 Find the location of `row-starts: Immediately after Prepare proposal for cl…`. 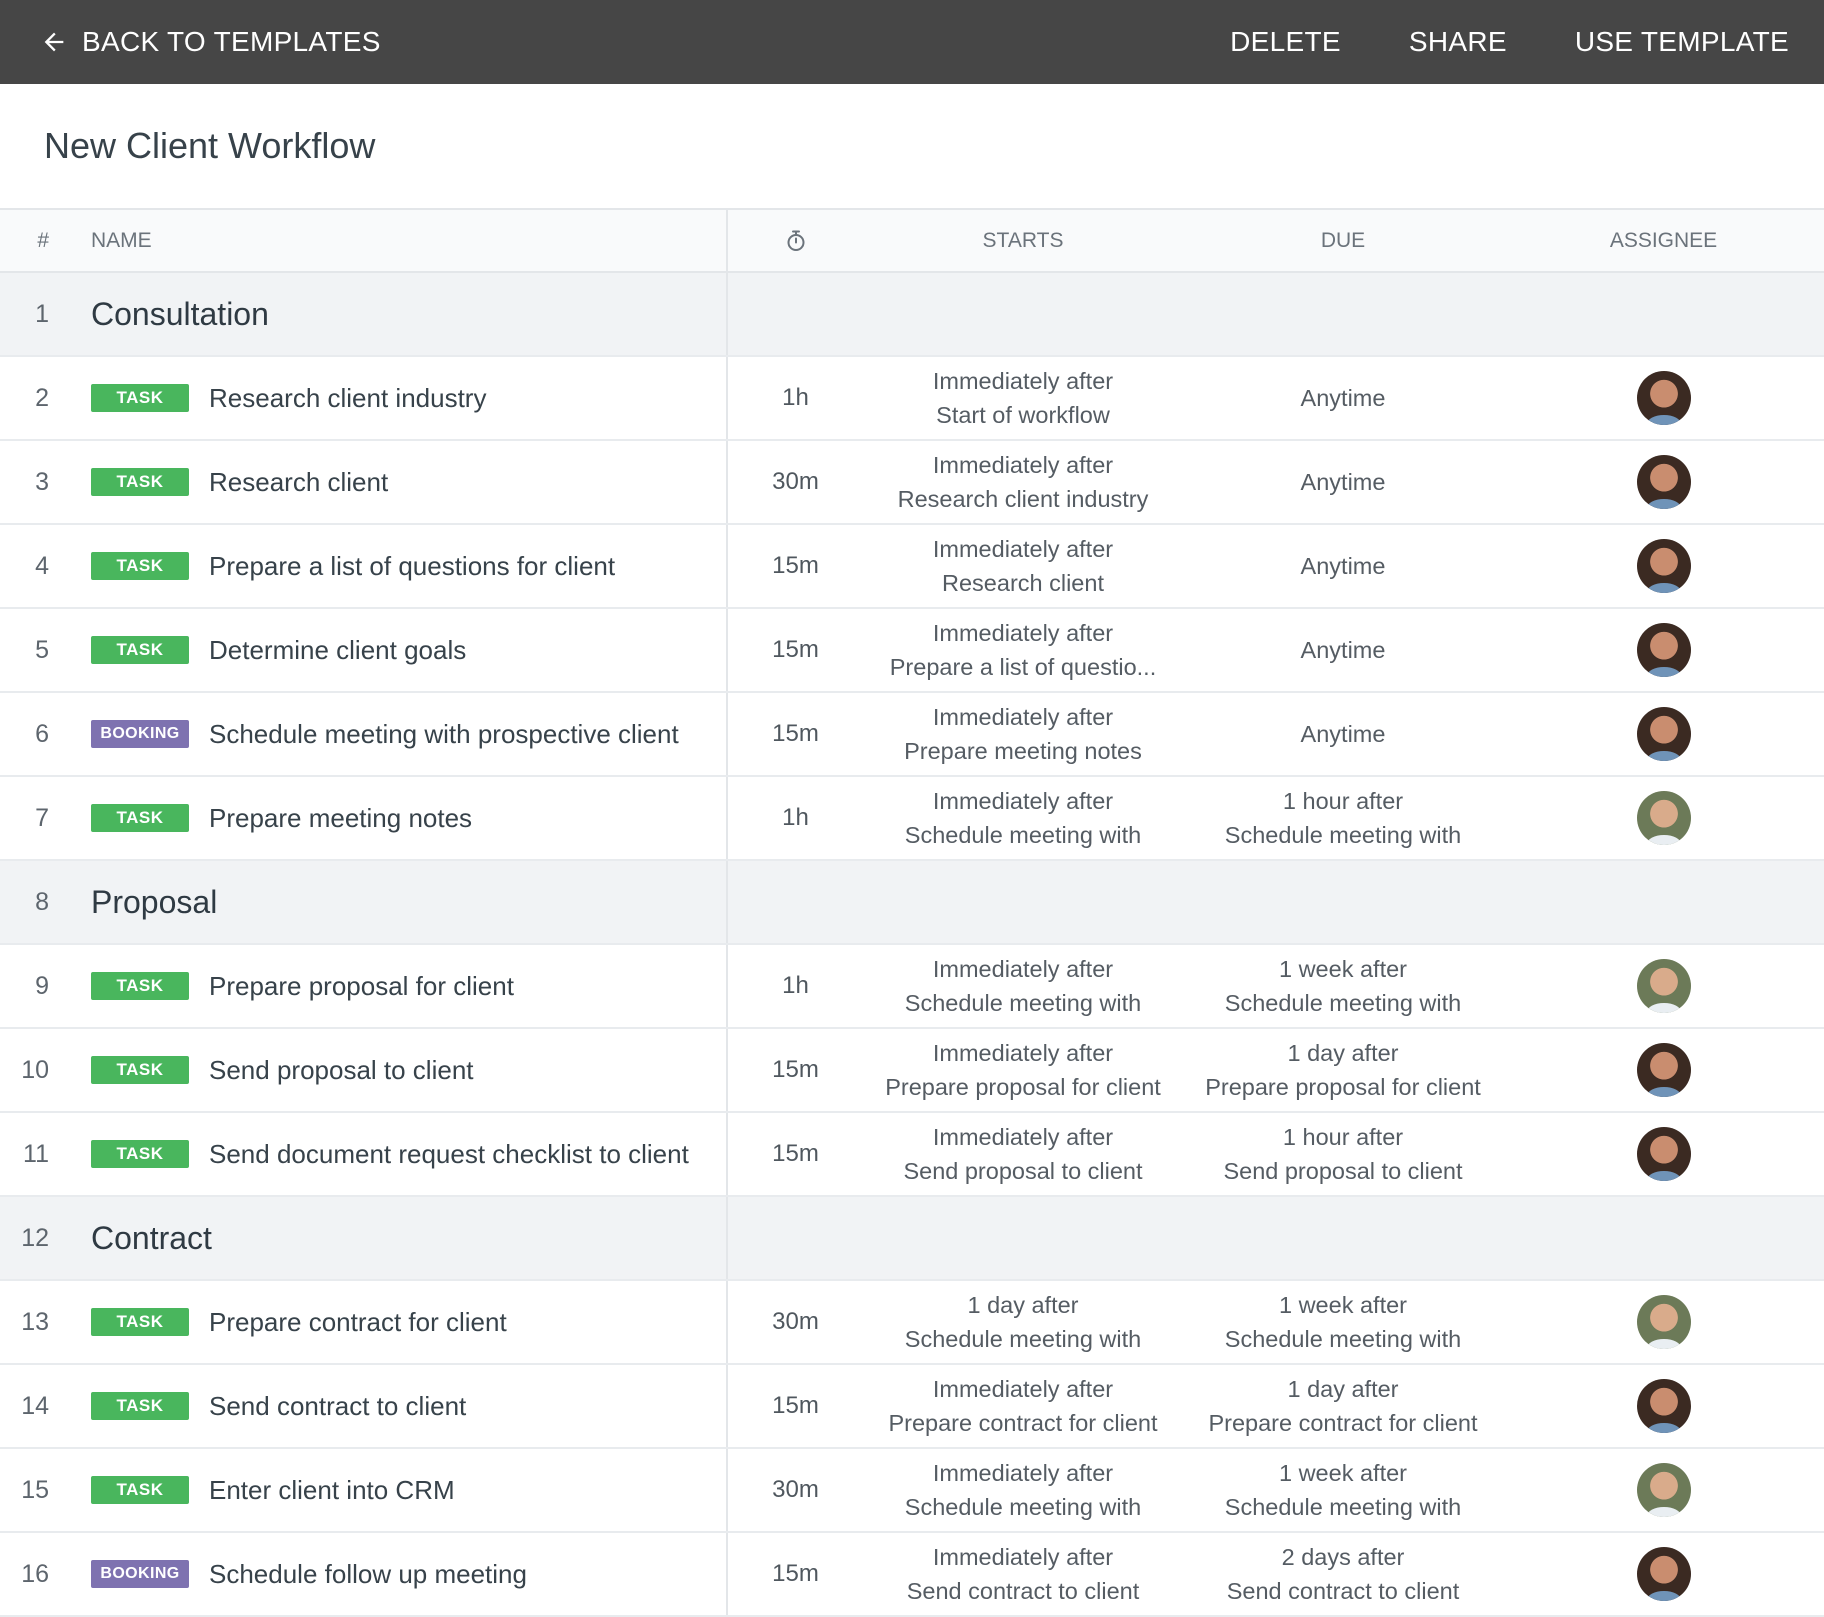

row-starts: Immediately after Prepare proposal for cl… is located at coordinates (1023, 1070).